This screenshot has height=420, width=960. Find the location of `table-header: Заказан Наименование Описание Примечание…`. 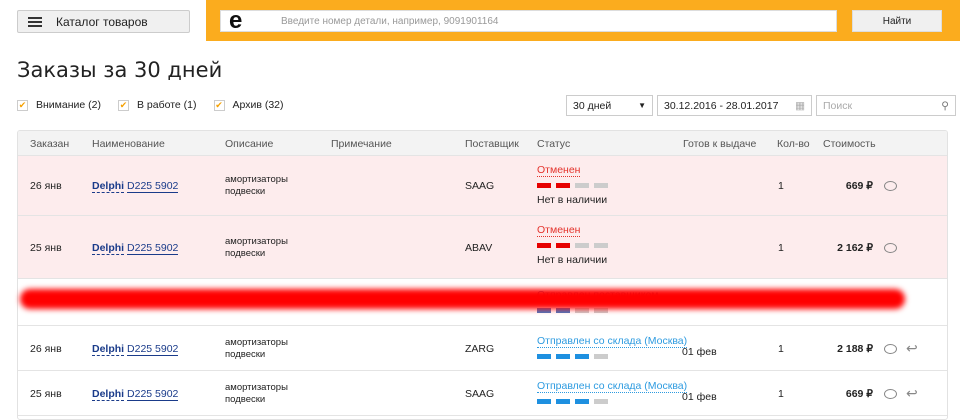

table-header: Заказан Наименование Описание Примечание… is located at coordinates (482, 143).